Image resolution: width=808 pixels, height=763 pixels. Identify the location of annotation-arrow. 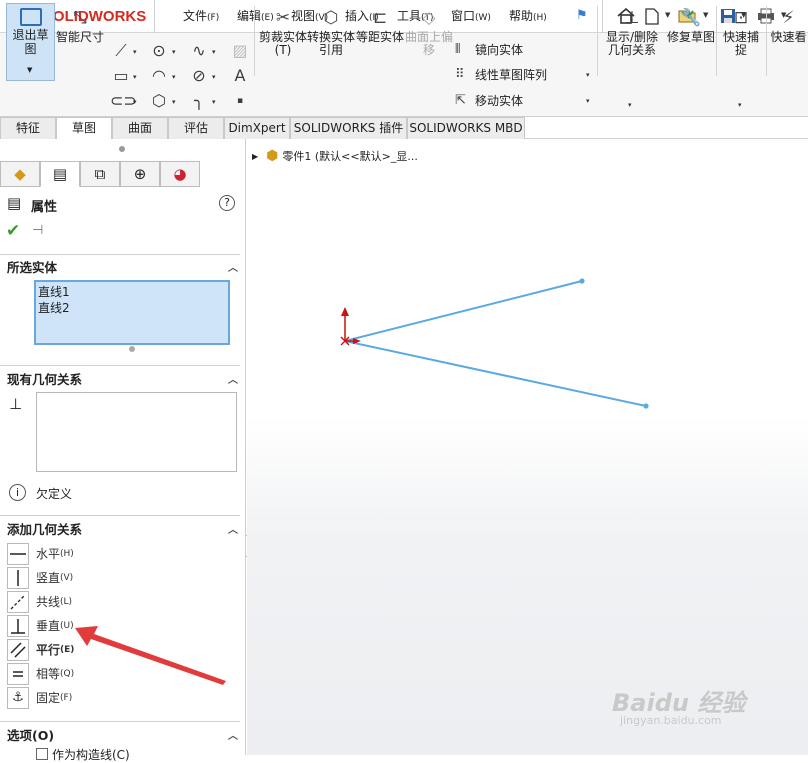
(150, 655).